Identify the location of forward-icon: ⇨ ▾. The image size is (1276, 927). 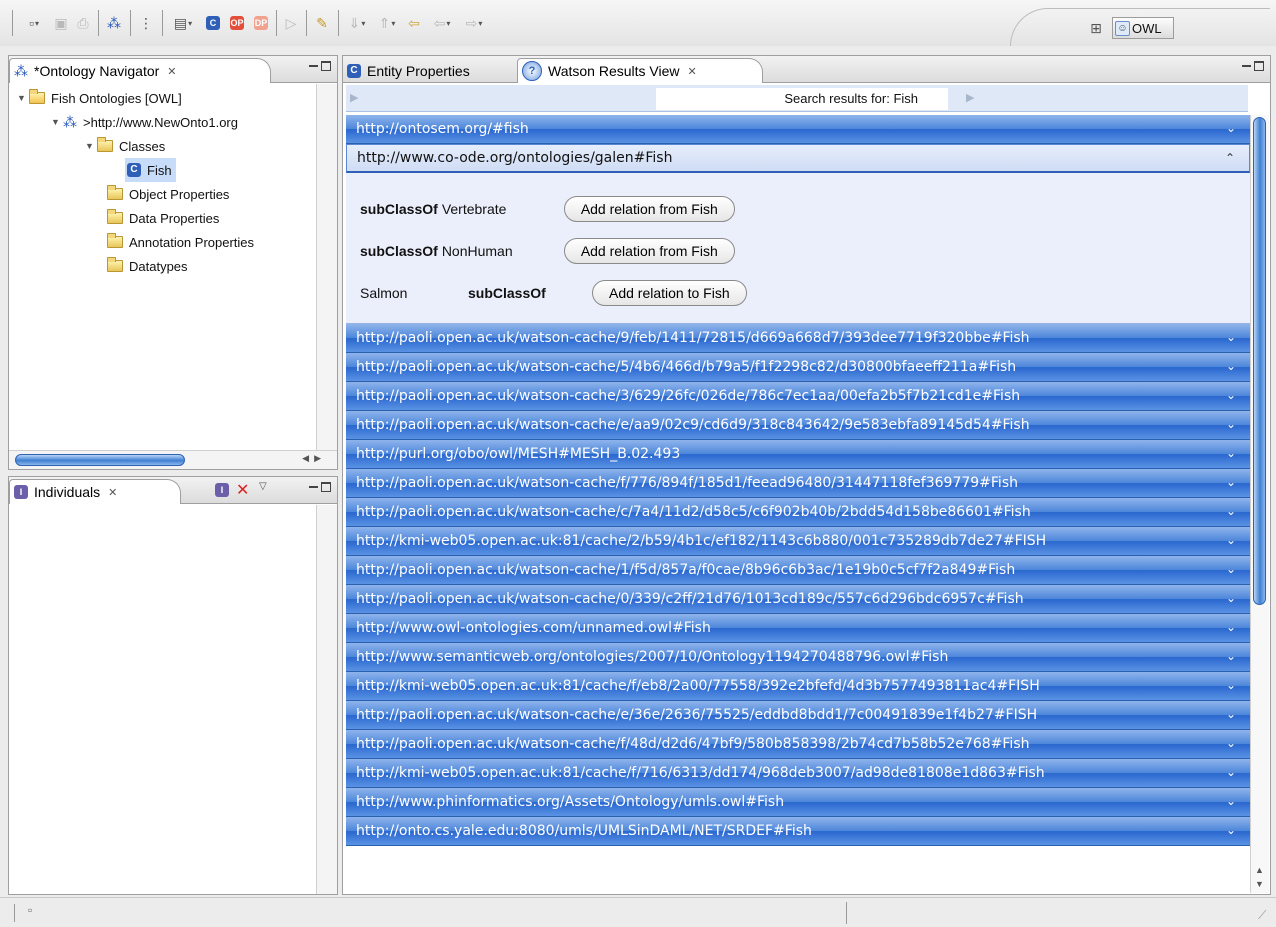
(474, 23).